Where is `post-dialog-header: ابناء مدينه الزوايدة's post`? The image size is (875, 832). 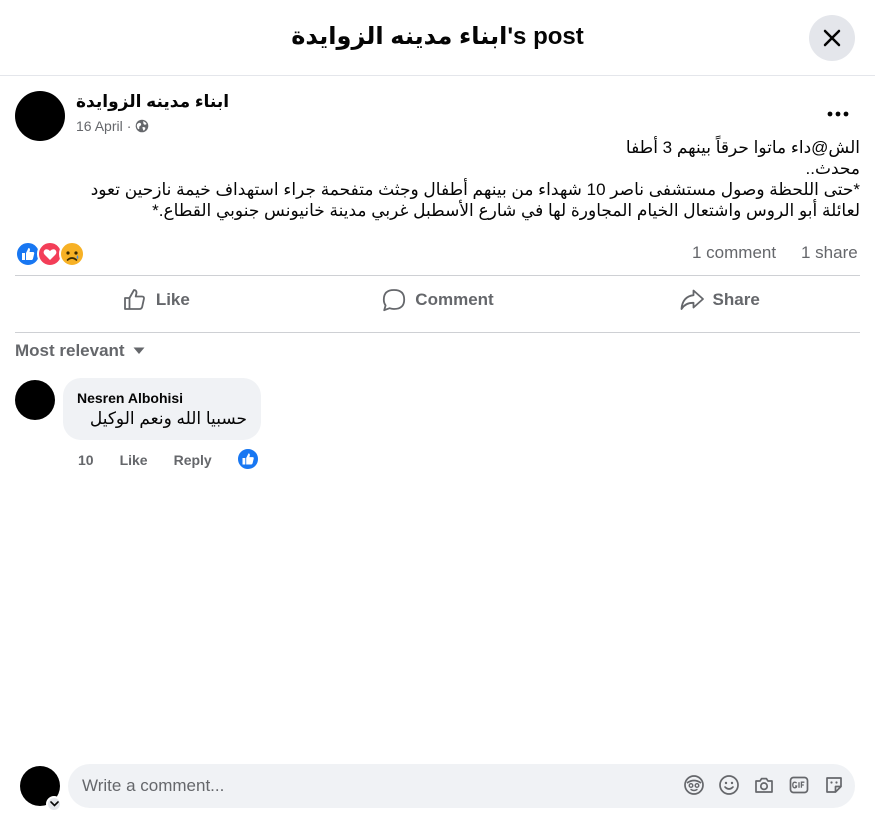
post-dialog-header: ابناء مدينه الزوايدة's post is located at coordinates (437, 38).